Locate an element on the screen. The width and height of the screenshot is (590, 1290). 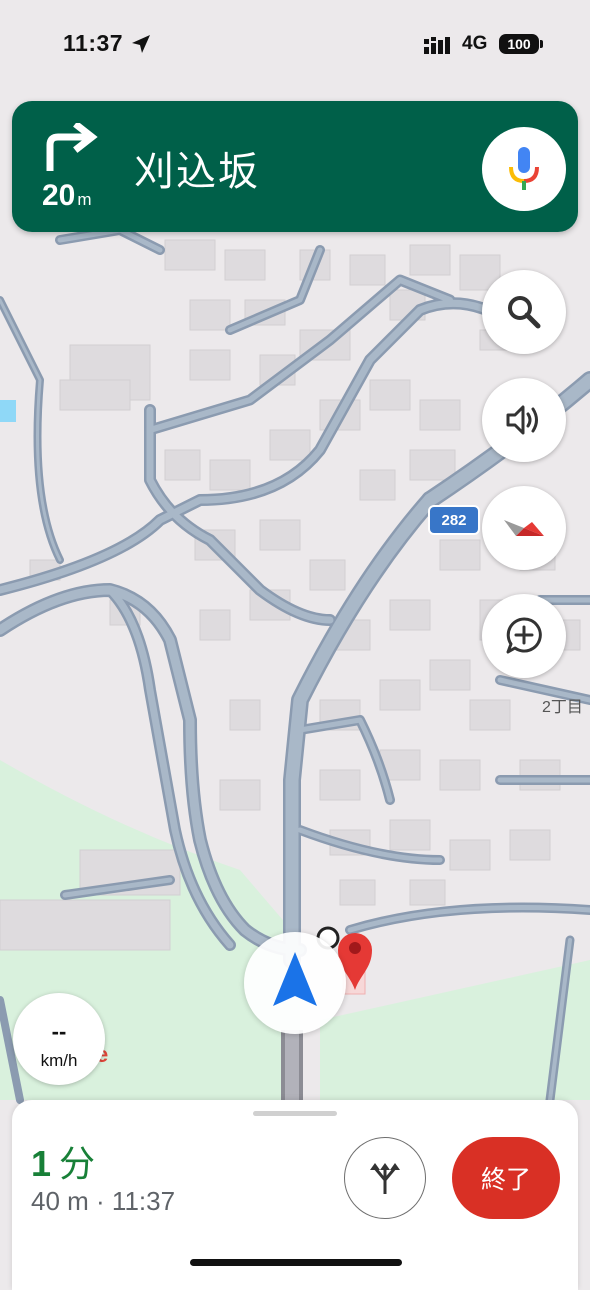
network-type: 4G is located at coordinates (475, 43).